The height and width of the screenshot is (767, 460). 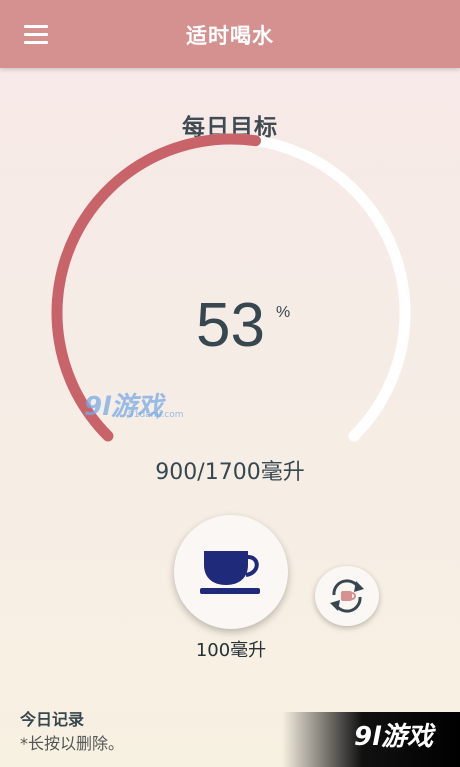 I want to click on cup-icon, so click(x=230, y=572).